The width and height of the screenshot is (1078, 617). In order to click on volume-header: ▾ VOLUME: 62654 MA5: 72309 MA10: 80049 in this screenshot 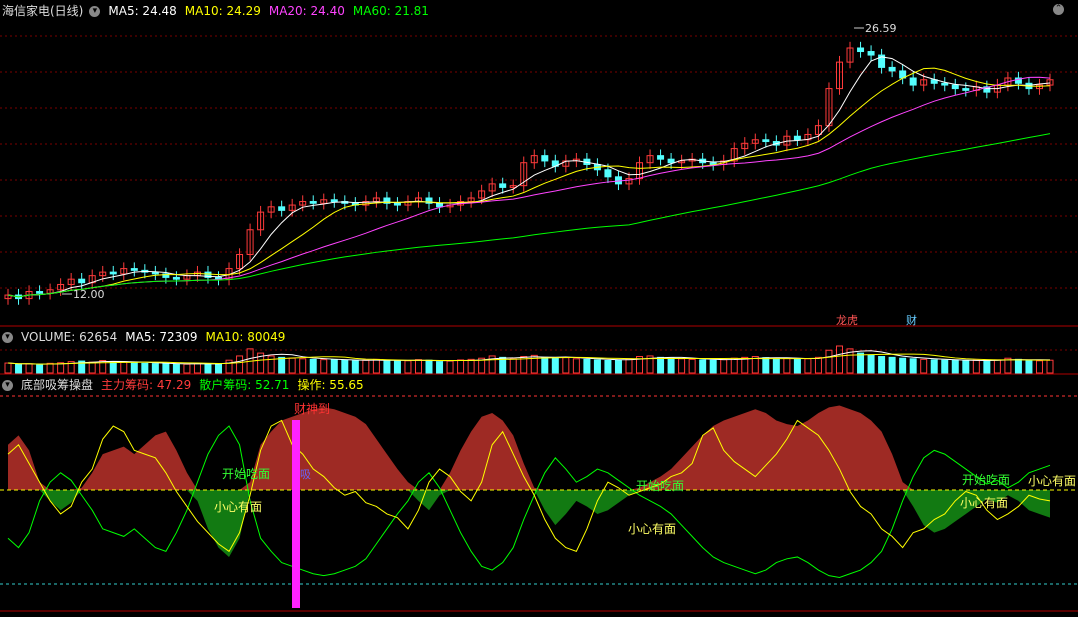, I will do `click(147, 337)`.